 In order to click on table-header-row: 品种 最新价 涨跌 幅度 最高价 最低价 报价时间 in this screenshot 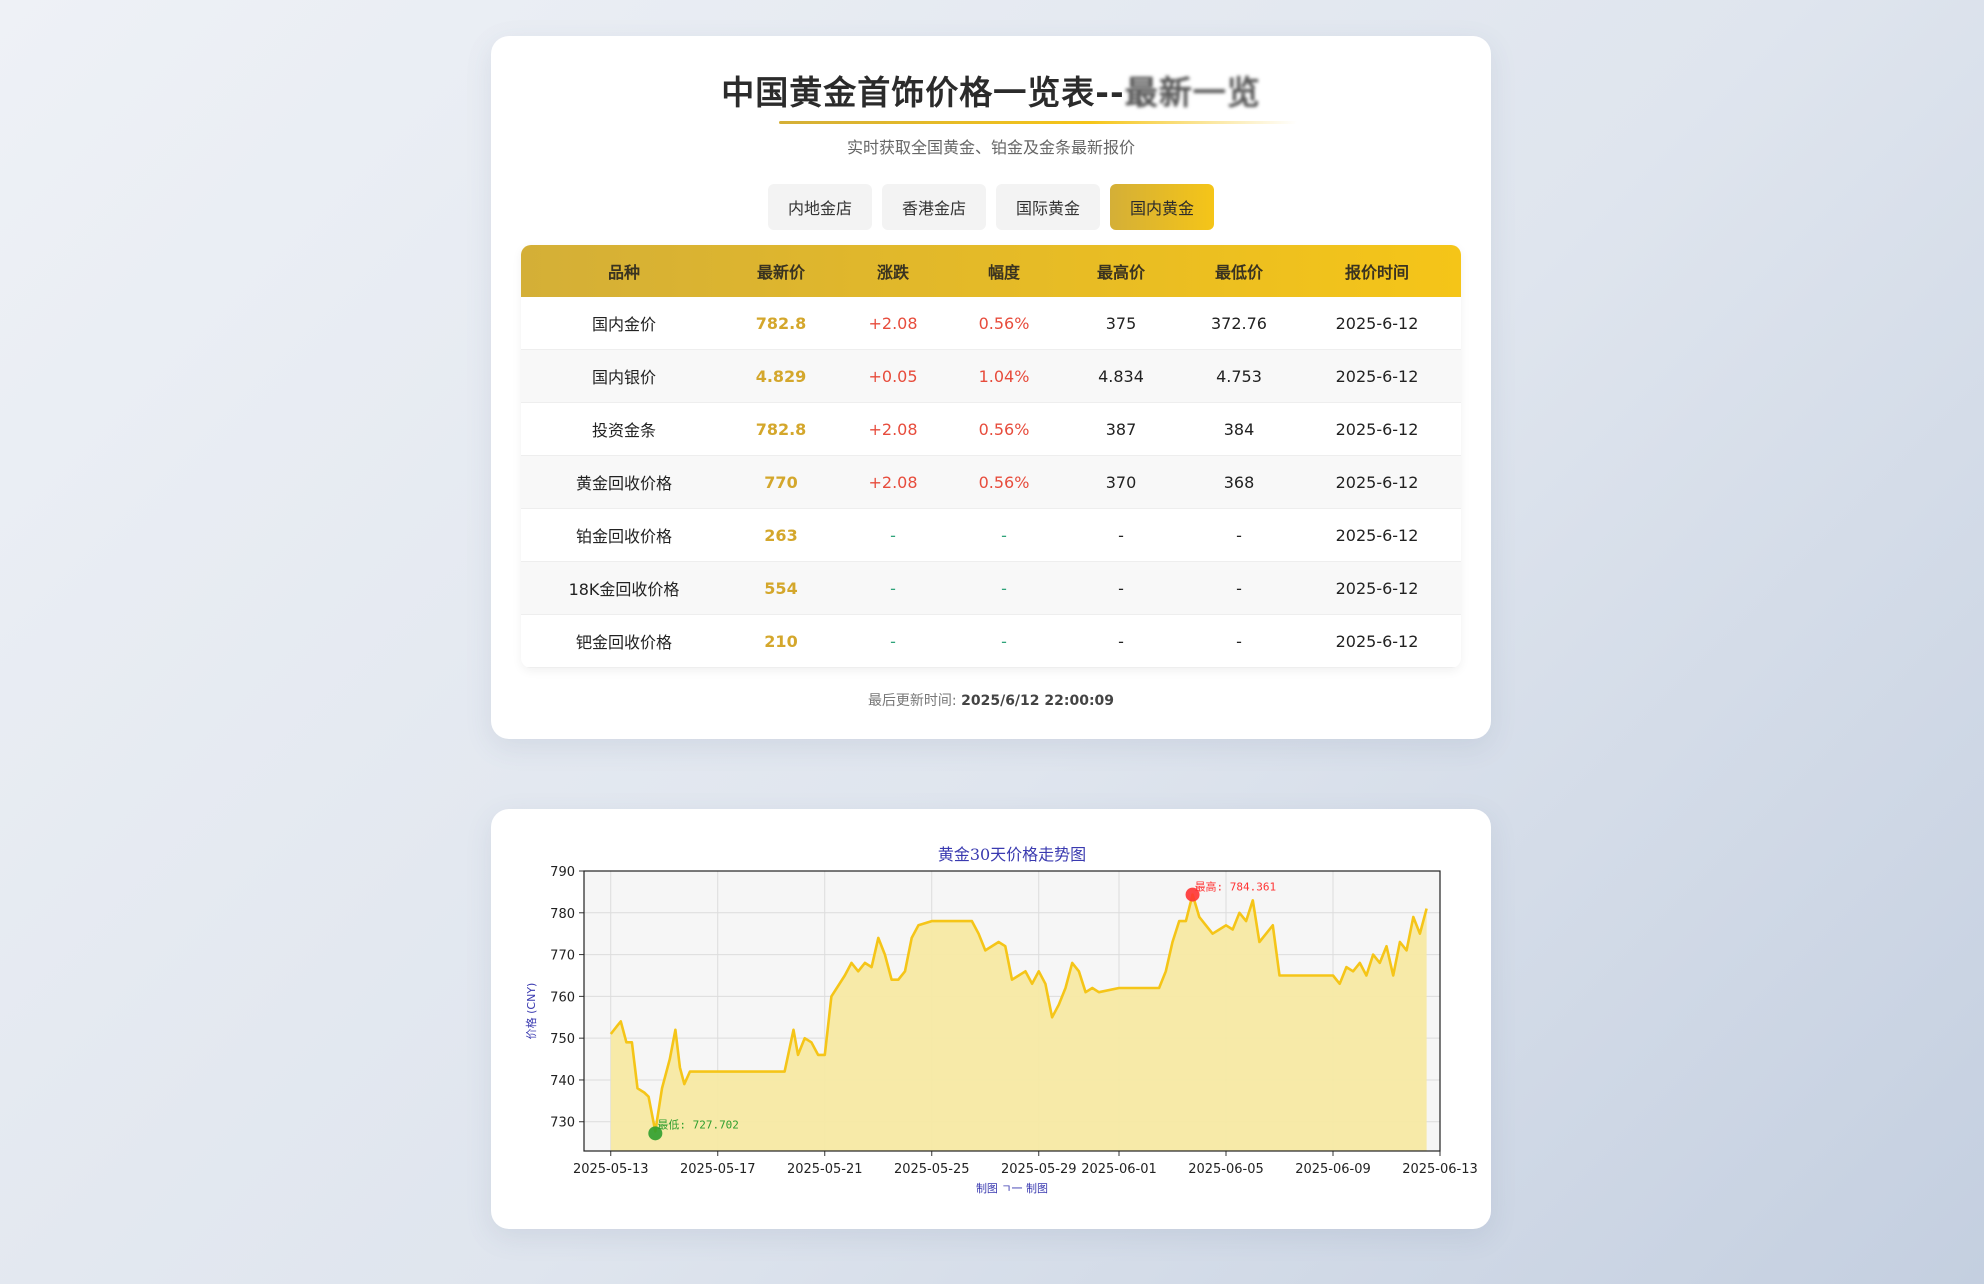, I will do `click(991, 271)`.